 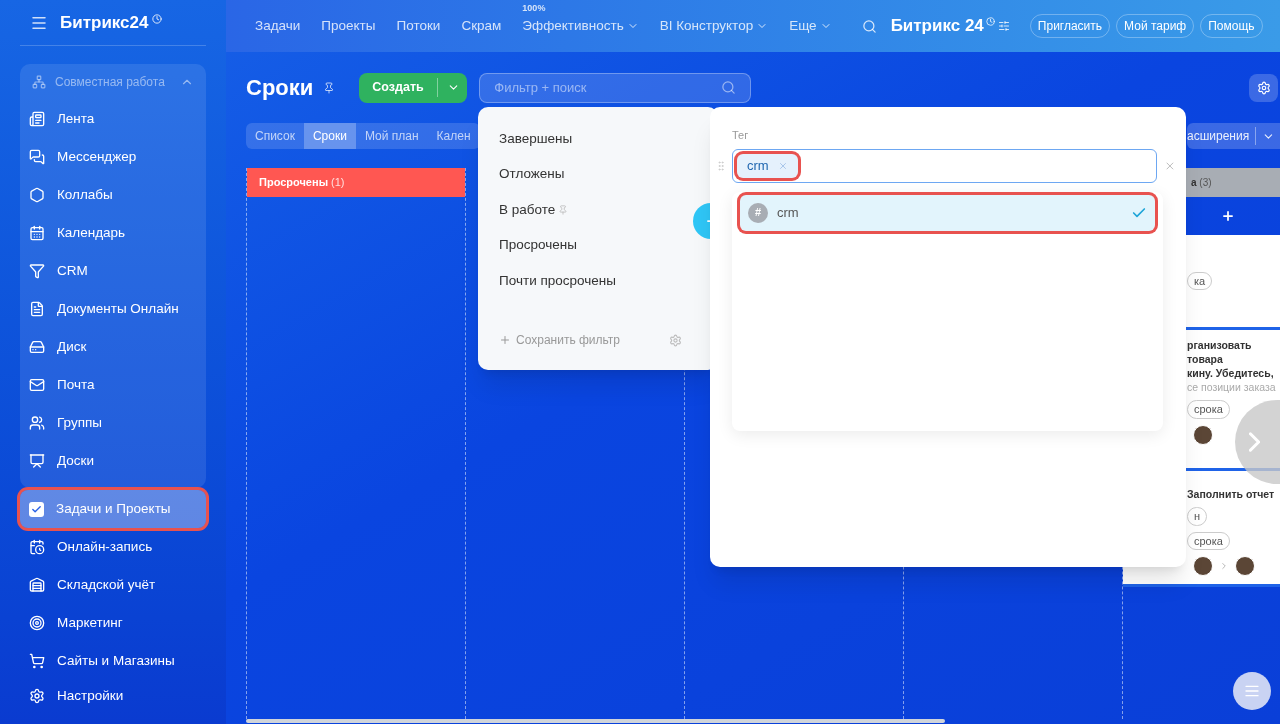 I want to click on tag-suggestion: # crm, so click(x=947, y=212).